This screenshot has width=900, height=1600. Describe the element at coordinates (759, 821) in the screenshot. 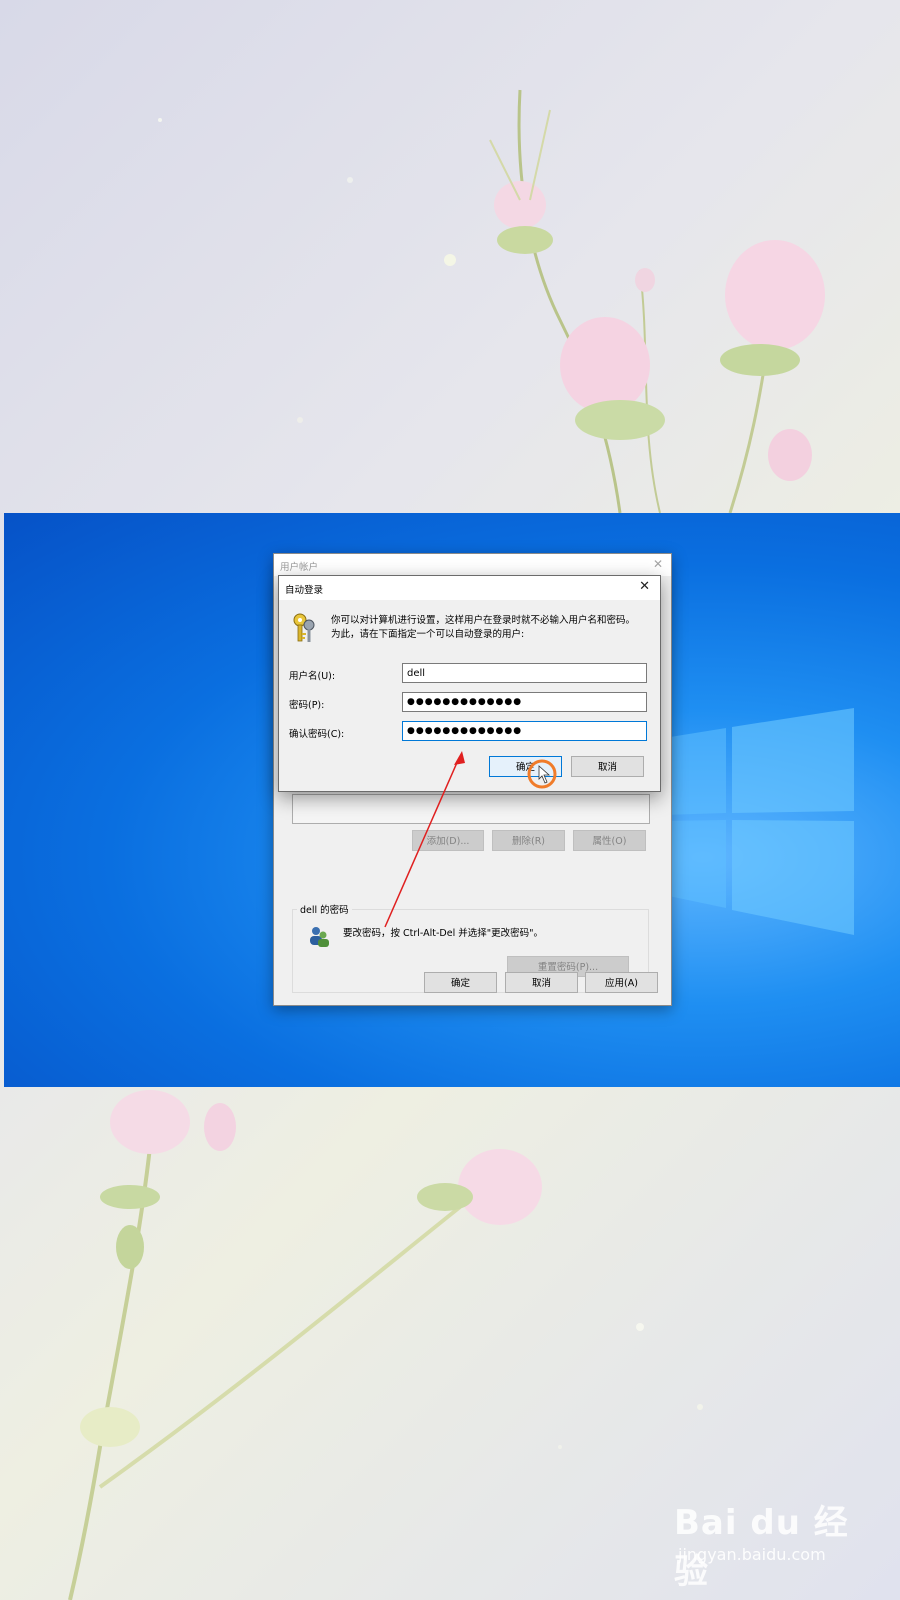

I see `windows-logo` at that location.